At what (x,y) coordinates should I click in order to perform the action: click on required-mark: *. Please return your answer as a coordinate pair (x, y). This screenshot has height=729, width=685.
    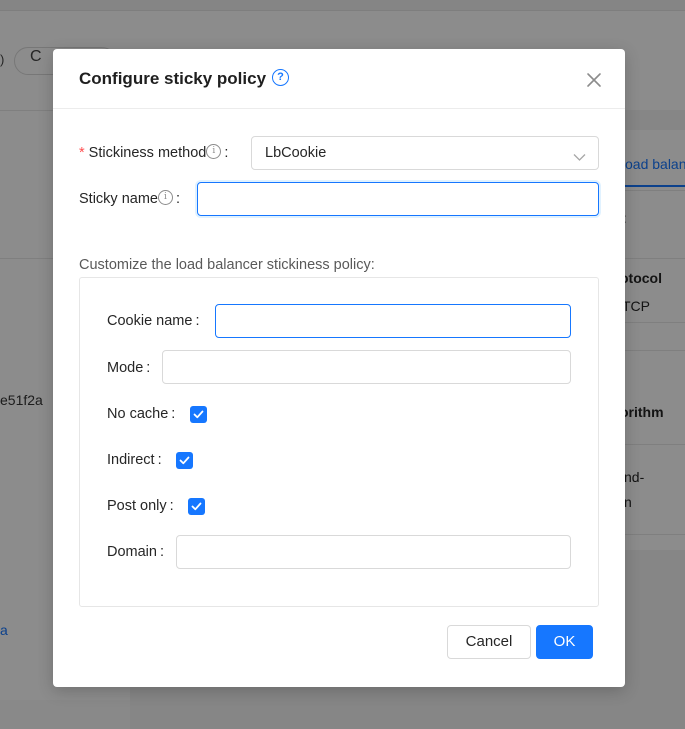
    Looking at the image, I should click on (82, 153).